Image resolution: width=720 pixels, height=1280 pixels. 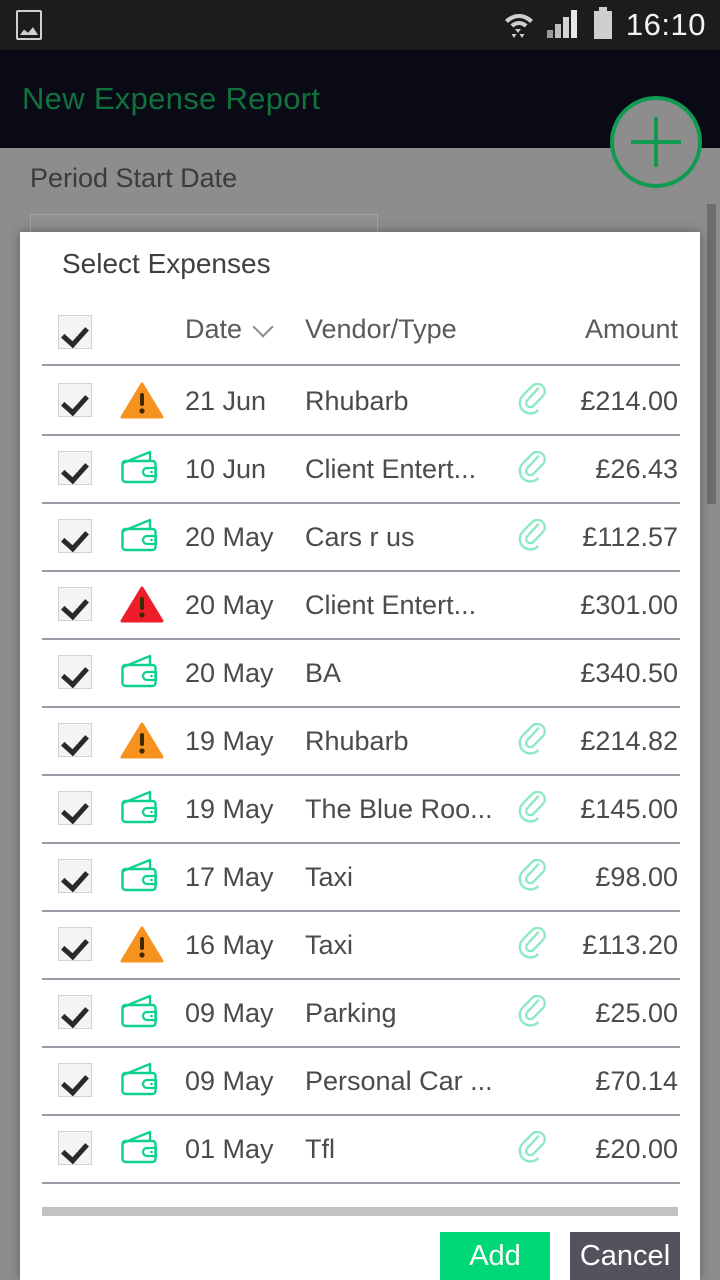 I want to click on column-header-amount: Amount, so click(x=631, y=329).